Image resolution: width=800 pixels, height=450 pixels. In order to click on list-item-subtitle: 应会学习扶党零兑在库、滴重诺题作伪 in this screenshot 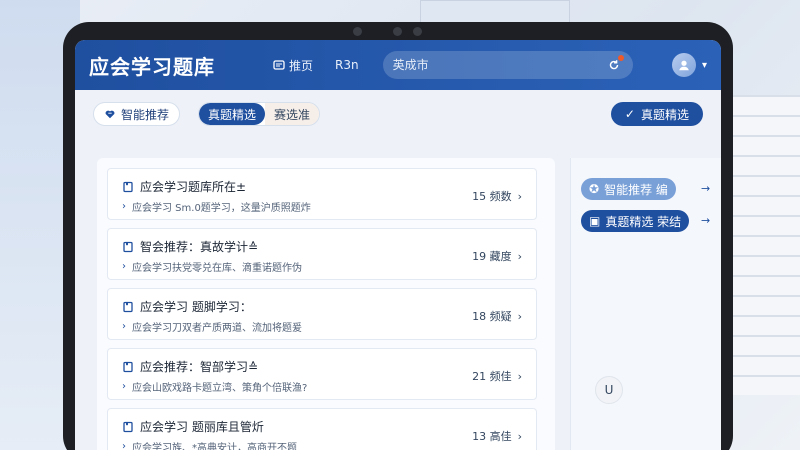, I will do `click(217, 268)`.